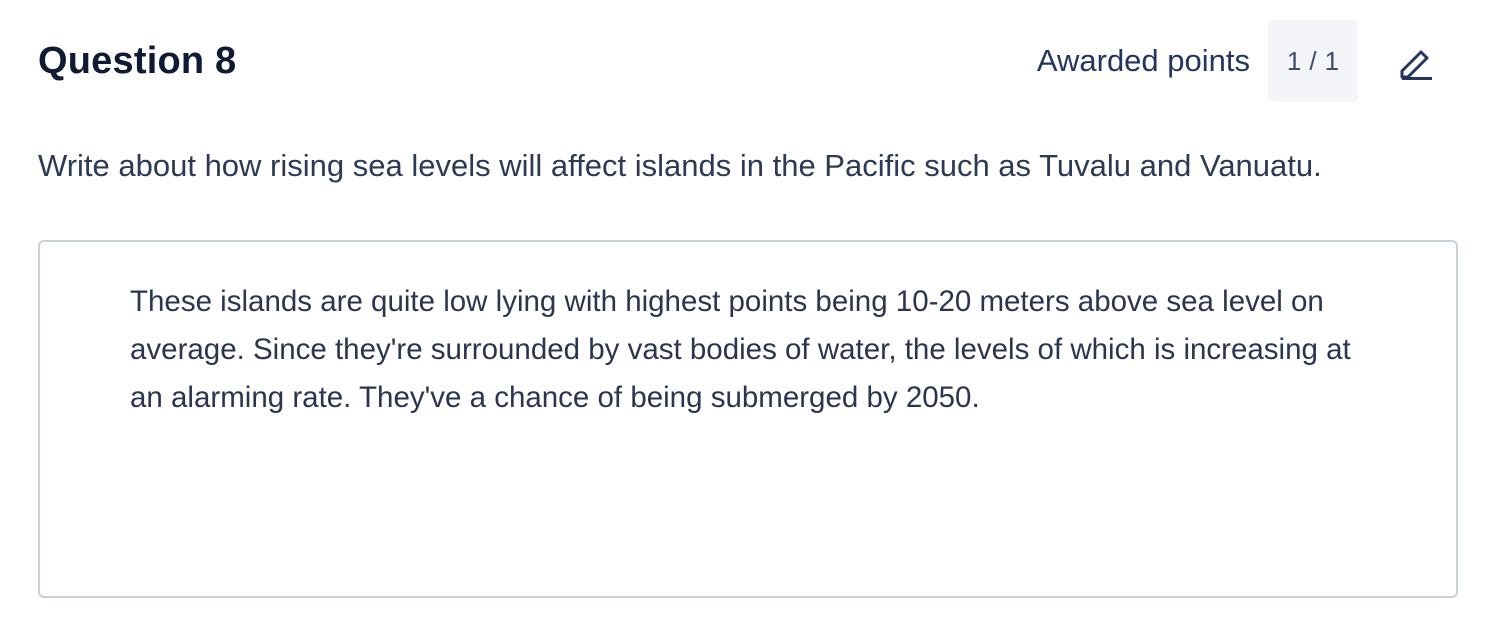  What do you see at coordinates (738, 61) in the screenshot?
I see `question-header: Question 8 Awarded points 1 / 1` at bounding box center [738, 61].